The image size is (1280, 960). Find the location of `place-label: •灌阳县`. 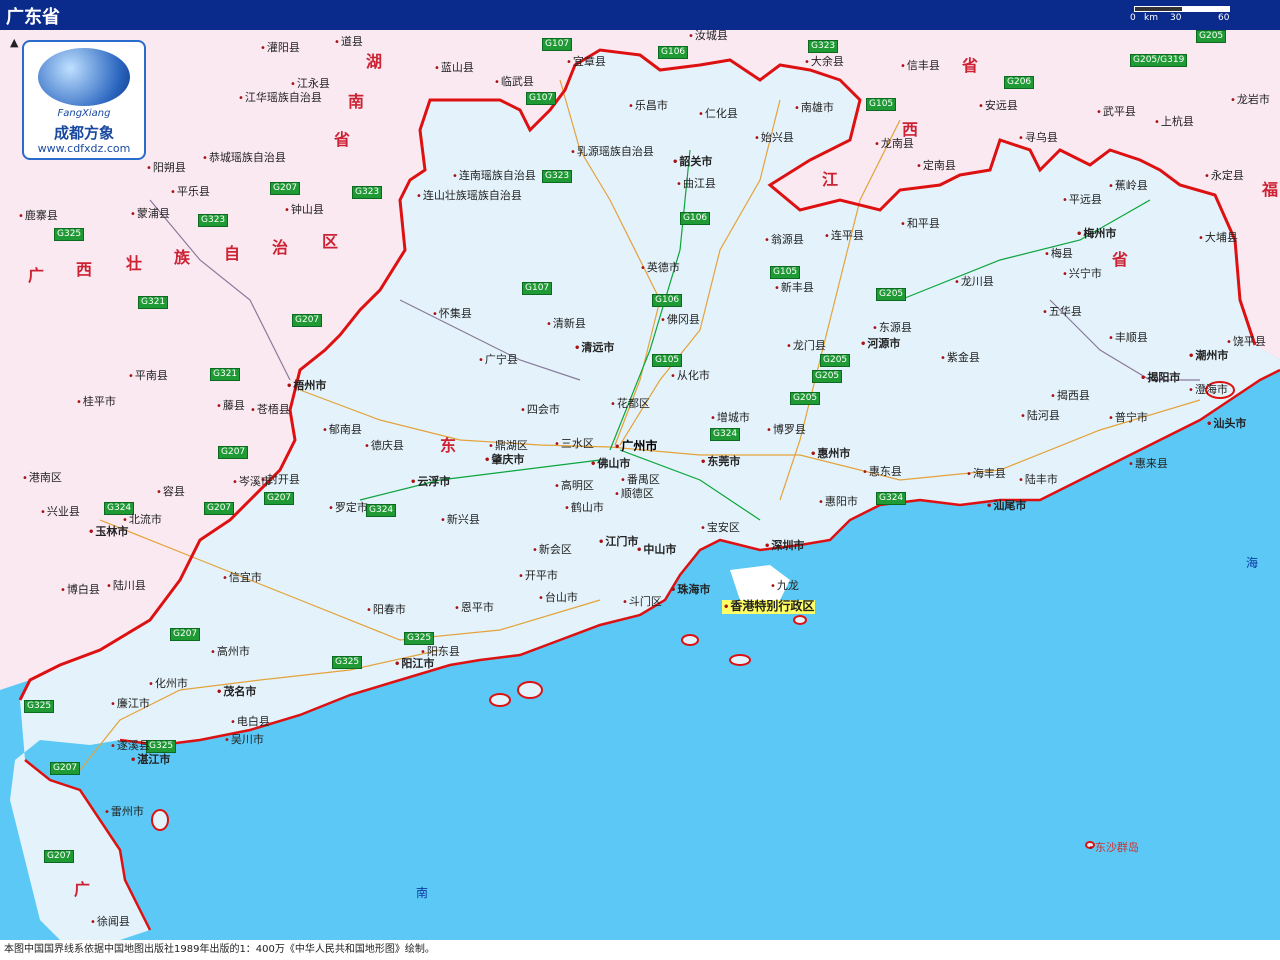

place-label: •灌阳县 is located at coordinates (280, 48).